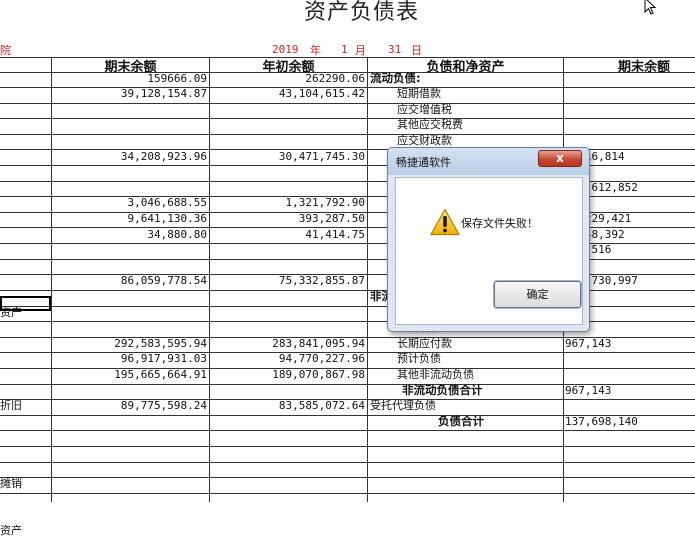  What do you see at coordinates (11, 483) in the screenshot?
I see `cell-col-a: 摊销` at bounding box center [11, 483].